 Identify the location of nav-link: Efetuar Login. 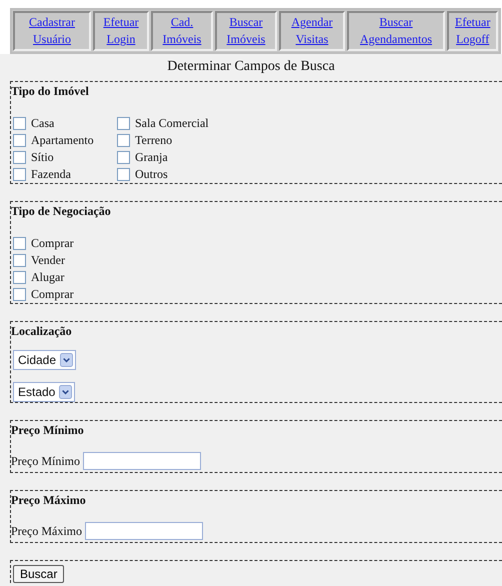
(121, 31).